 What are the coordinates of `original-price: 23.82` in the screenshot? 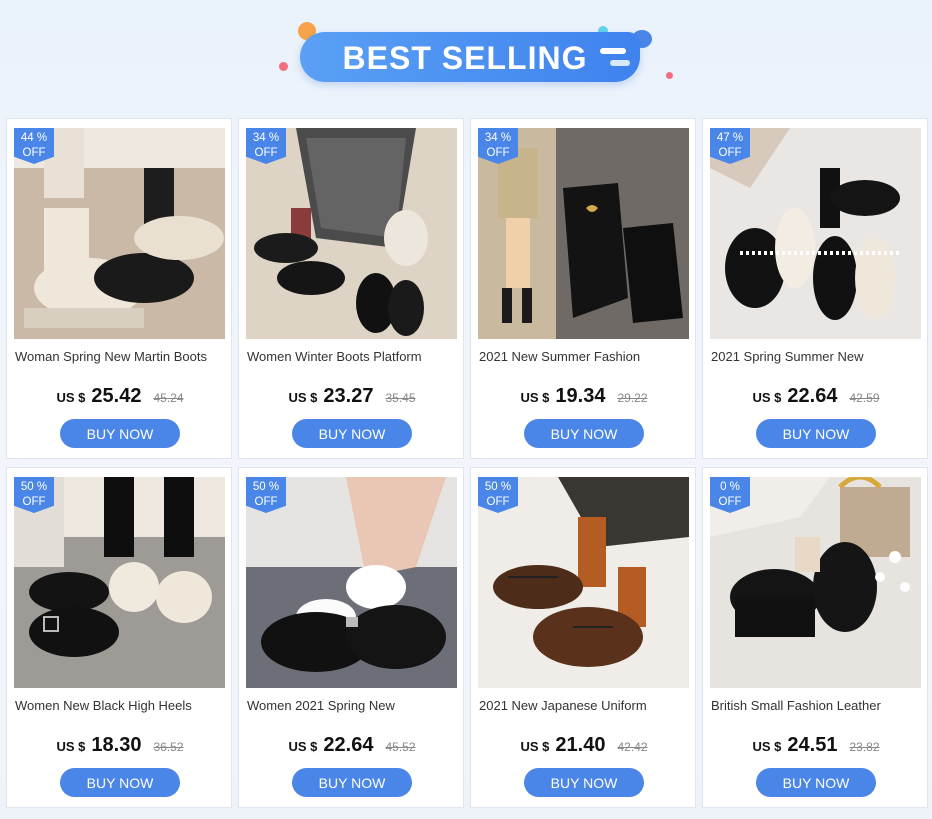 It's located at (864, 747).